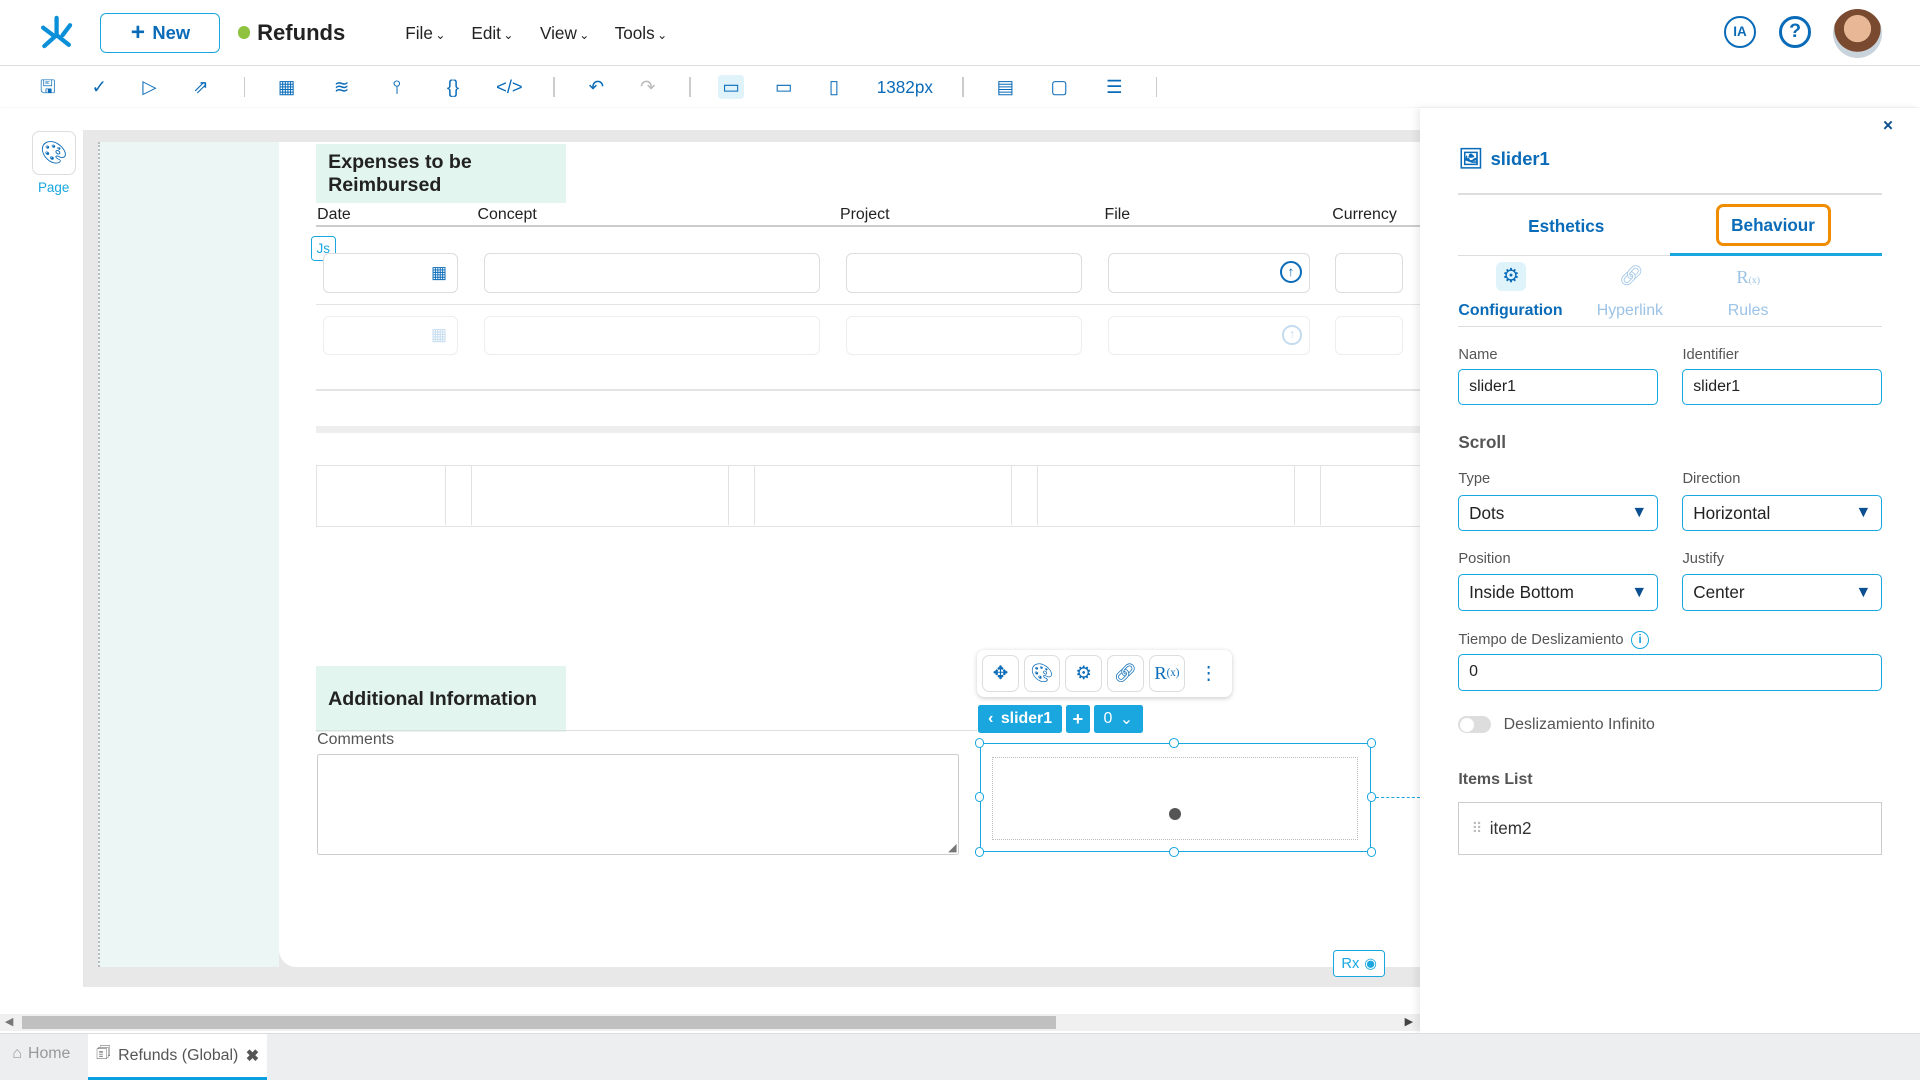 This screenshot has height=1080, width=1920. What do you see at coordinates (1059, 87) in the screenshot?
I see `frame-icon: ▢` at bounding box center [1059, 87].